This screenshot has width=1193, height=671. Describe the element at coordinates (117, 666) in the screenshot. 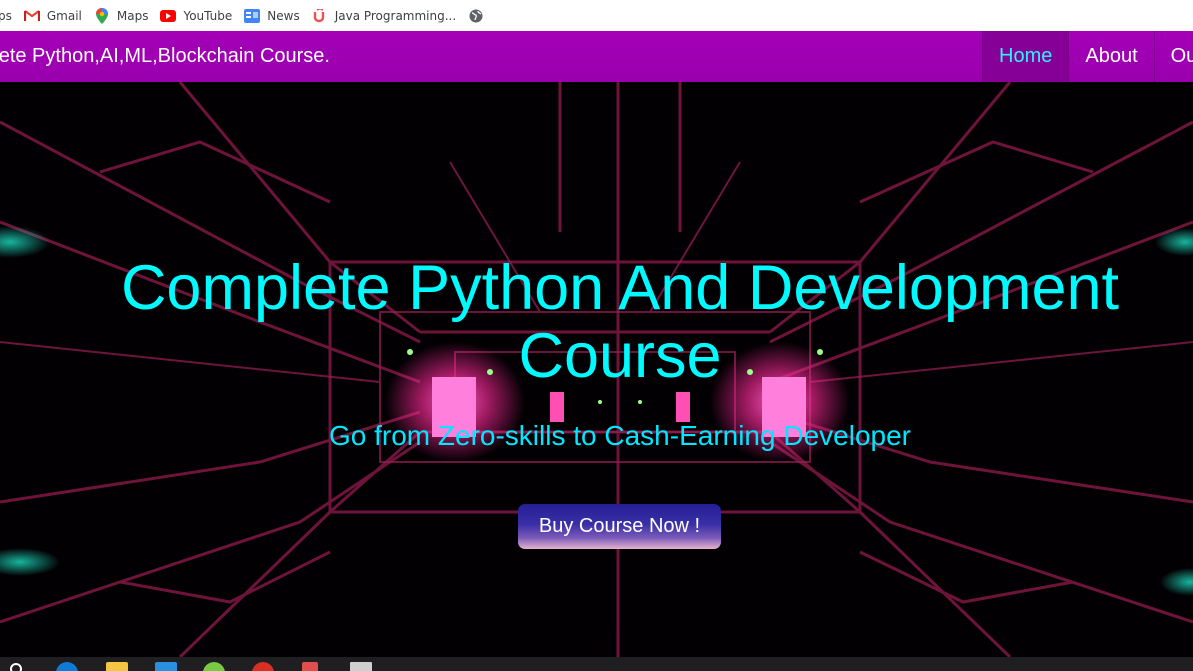

I see `file-explorer-icon` at that location.